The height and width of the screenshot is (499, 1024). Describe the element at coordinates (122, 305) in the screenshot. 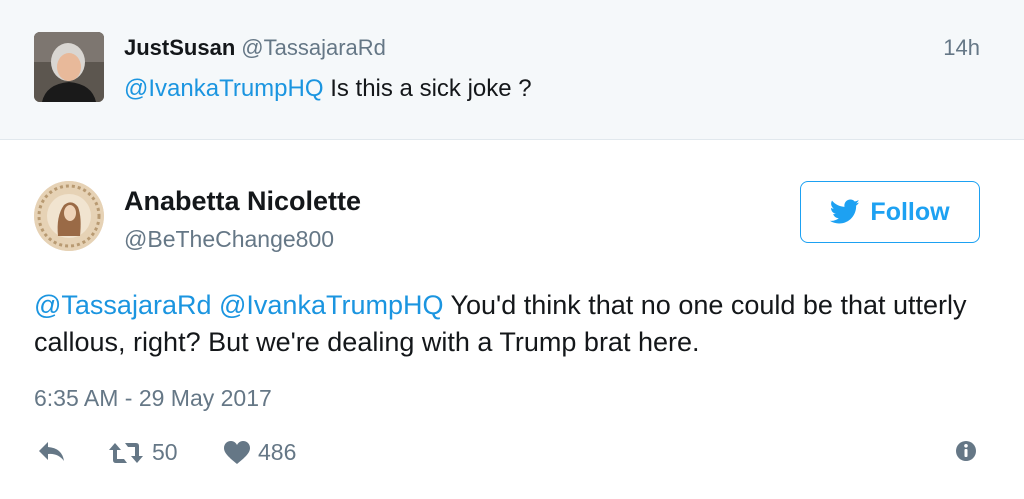

I see `mention-link: @TassajaraRd` at that location.